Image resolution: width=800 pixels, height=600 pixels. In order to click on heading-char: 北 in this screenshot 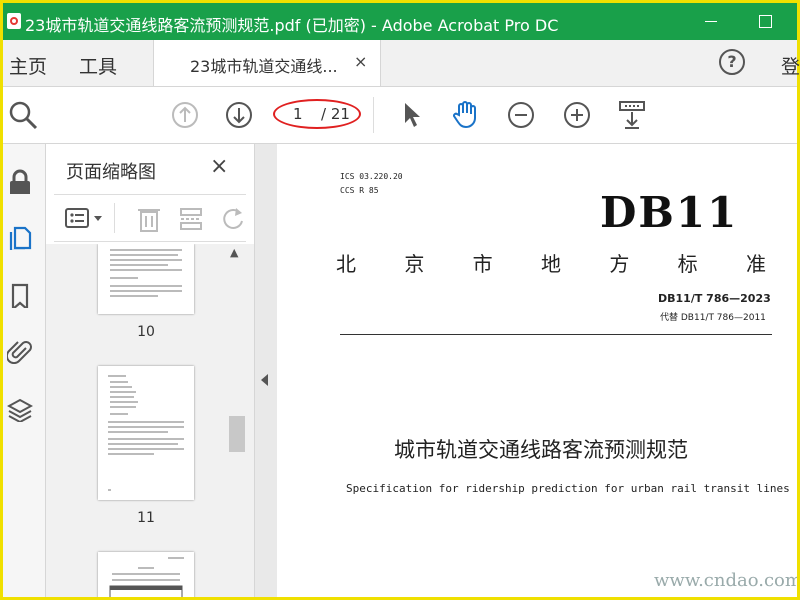, I will do `click(346, 264)`.